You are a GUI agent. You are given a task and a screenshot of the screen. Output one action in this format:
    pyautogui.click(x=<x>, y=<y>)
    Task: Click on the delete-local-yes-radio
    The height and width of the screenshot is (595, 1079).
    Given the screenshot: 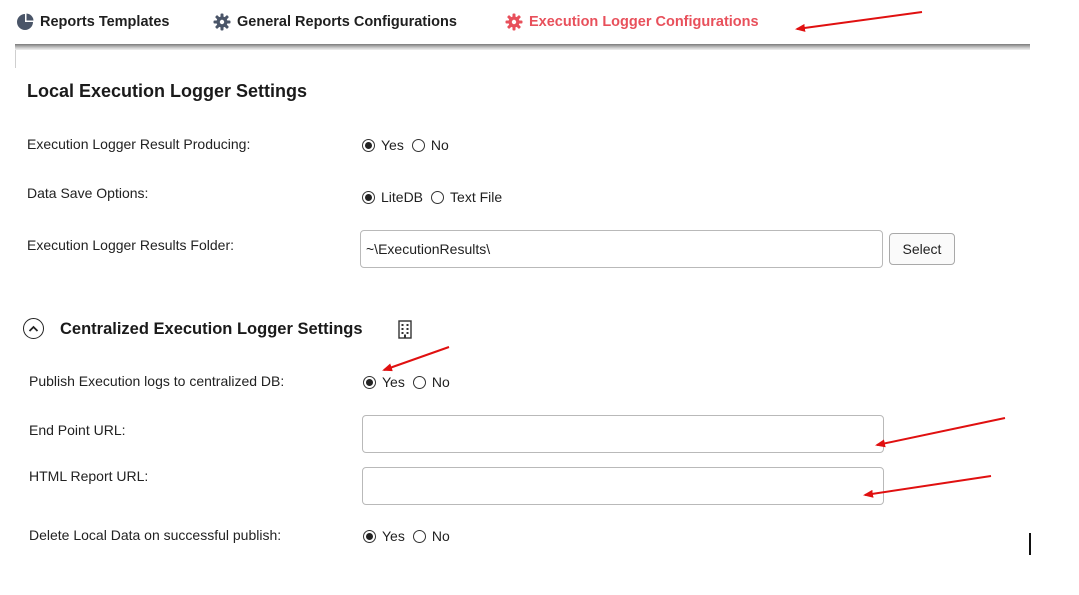 What is the action you would take?
    pyautogui.click(x=369, y=536)
    